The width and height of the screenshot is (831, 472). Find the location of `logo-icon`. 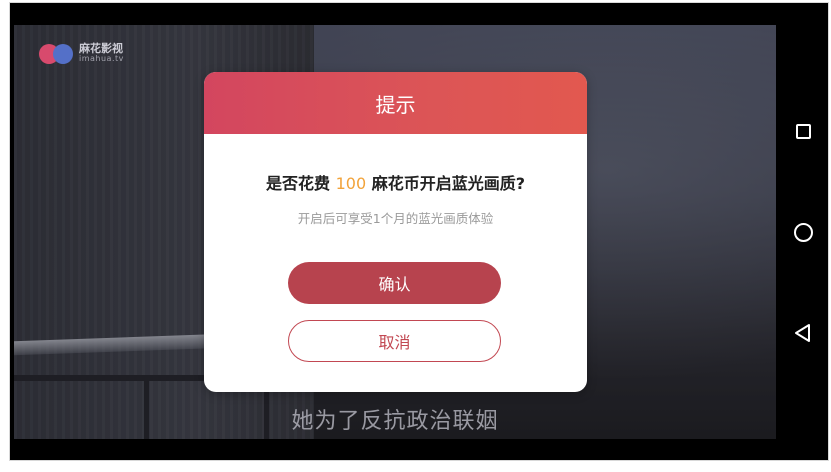

logo-icon is located at coordinates (56, 53).